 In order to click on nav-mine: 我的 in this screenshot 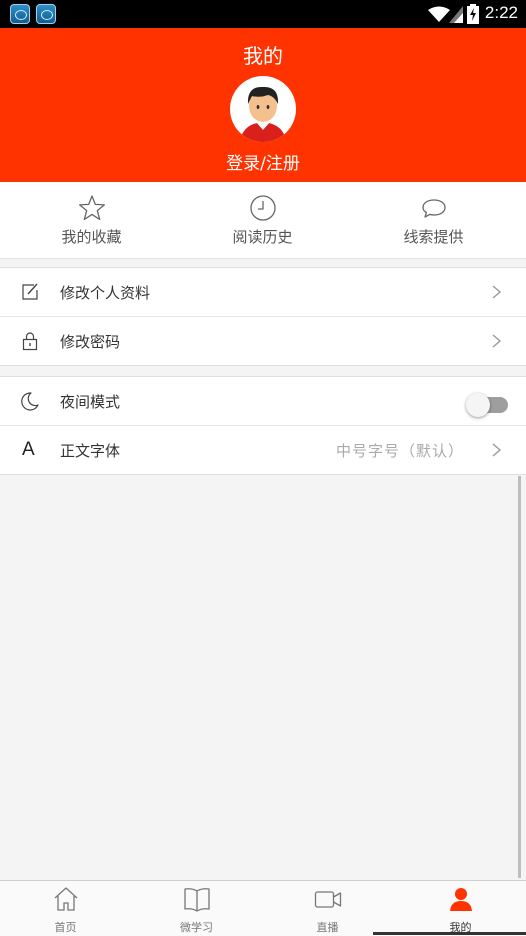, I will do `click(460, 908)`.